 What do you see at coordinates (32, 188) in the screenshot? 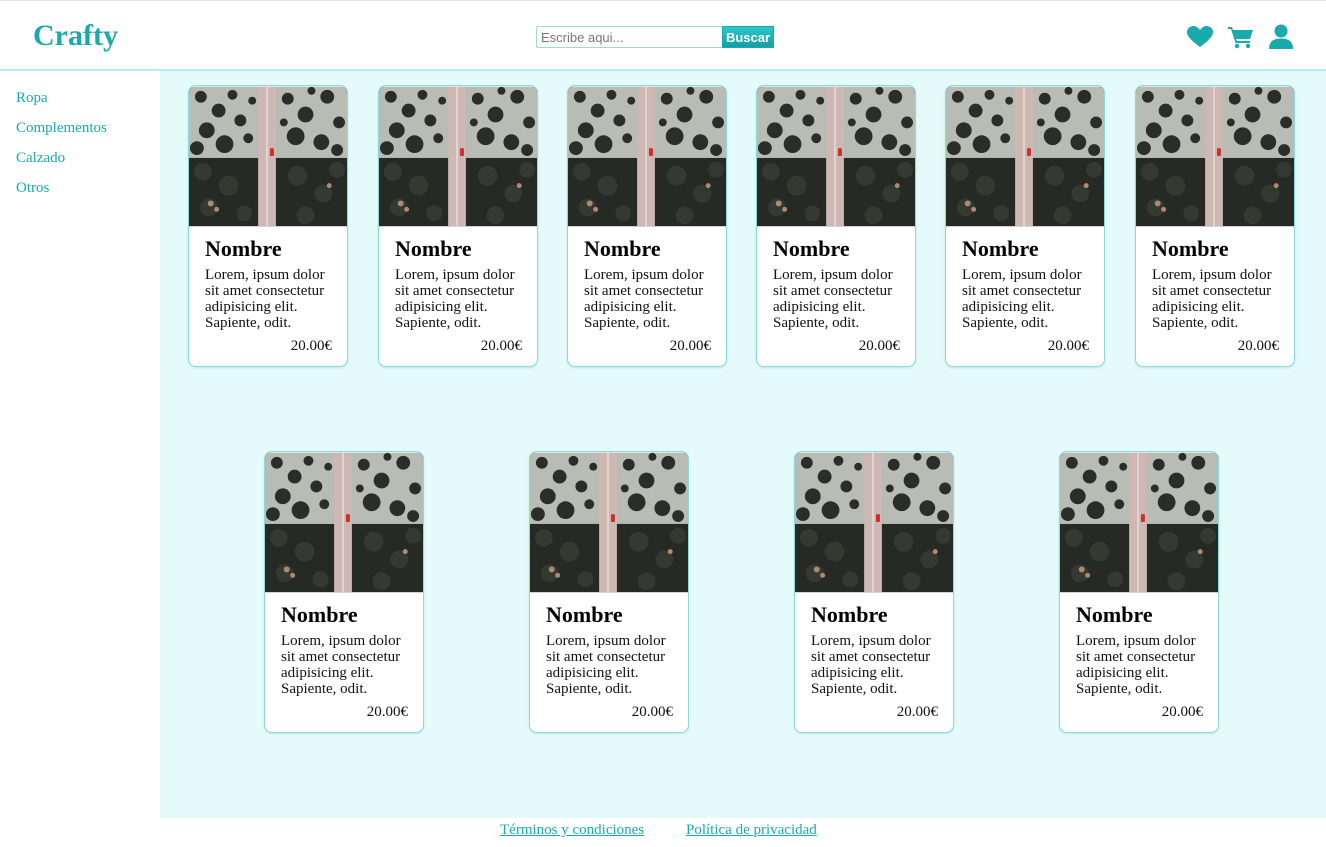
I see `sidebar-item-otros: Otros` at bounding box center [32, 188].